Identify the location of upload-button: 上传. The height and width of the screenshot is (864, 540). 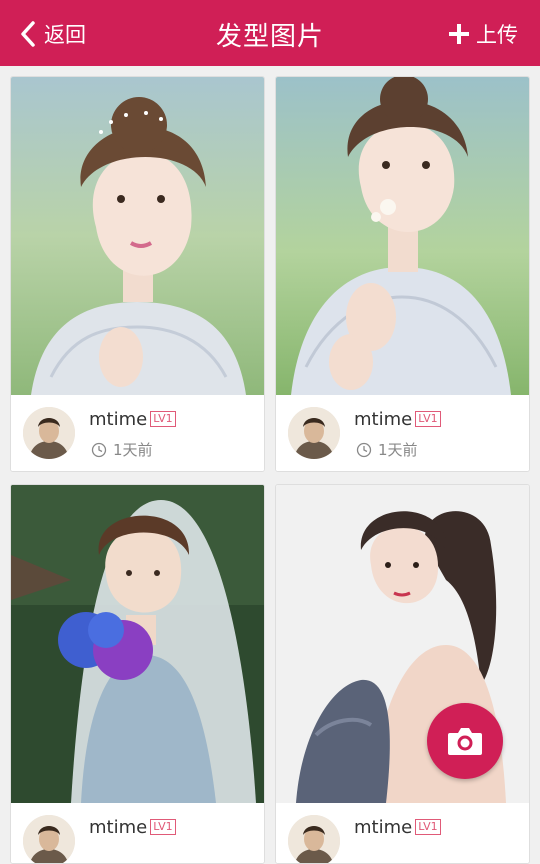
(483, 34).